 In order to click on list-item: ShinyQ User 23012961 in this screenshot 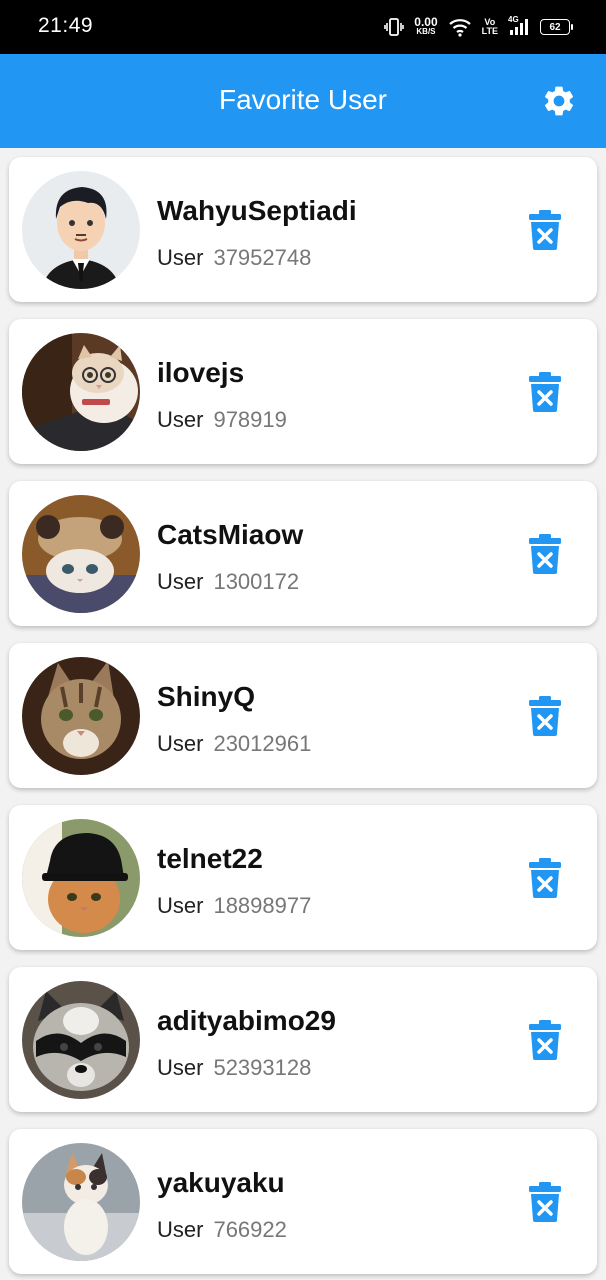, I will do `click(303, 715)`.